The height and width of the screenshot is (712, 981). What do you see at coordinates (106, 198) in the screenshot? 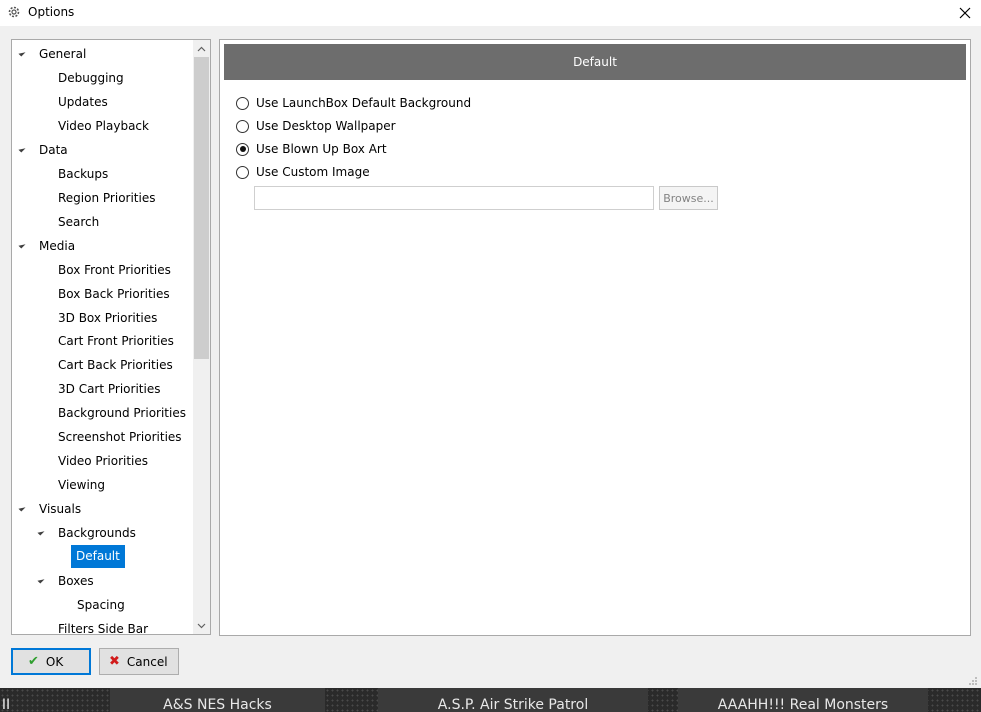
I see `tree-item-region-priorities: Region Priorities` at bounding box center [106, 198].